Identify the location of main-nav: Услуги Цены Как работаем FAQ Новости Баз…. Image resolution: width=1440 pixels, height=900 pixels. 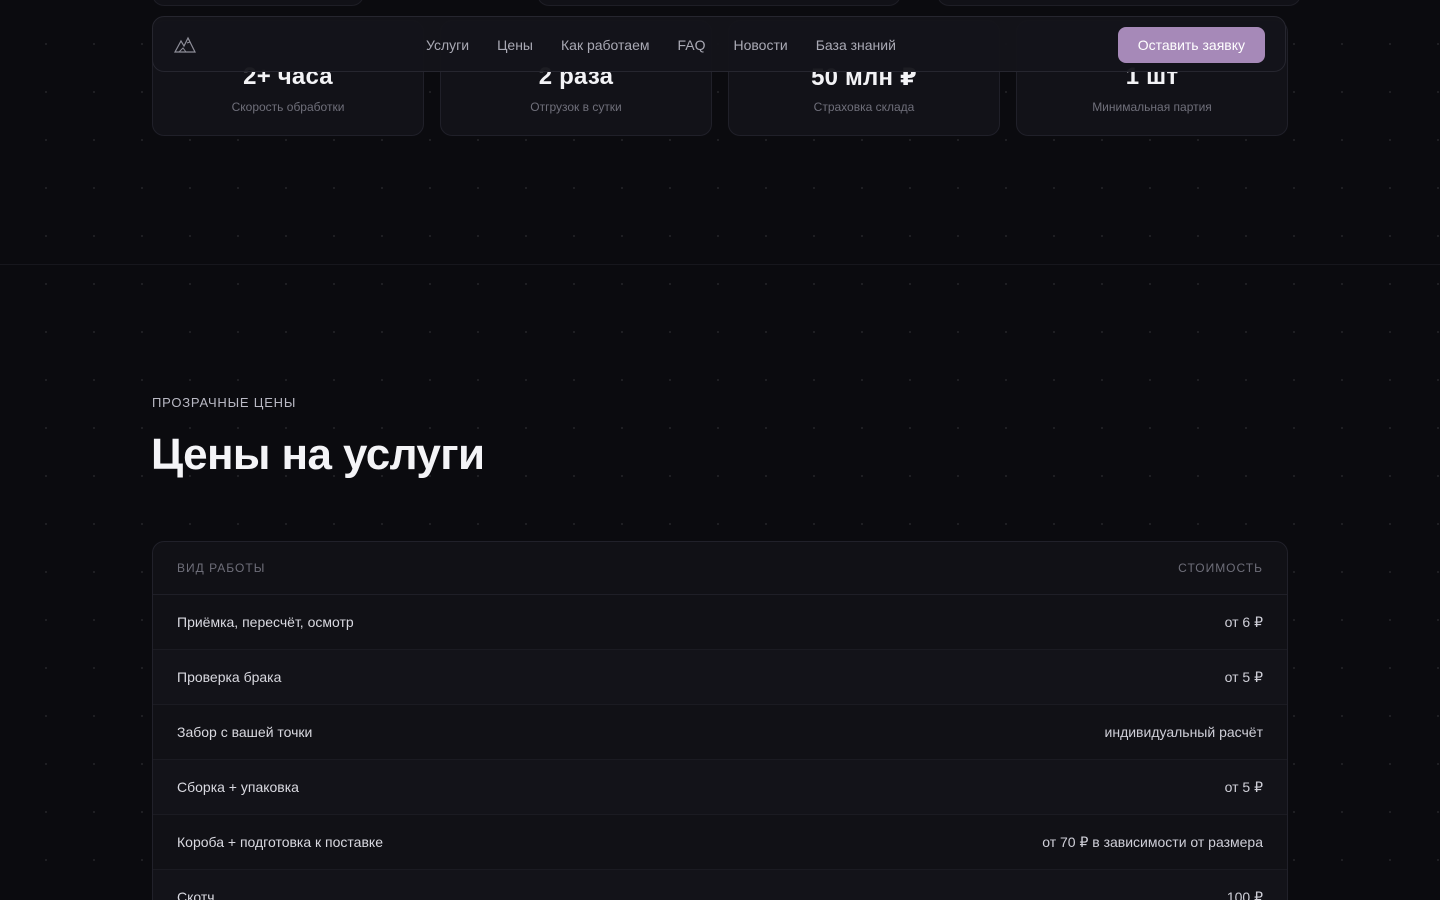
(661, 45).